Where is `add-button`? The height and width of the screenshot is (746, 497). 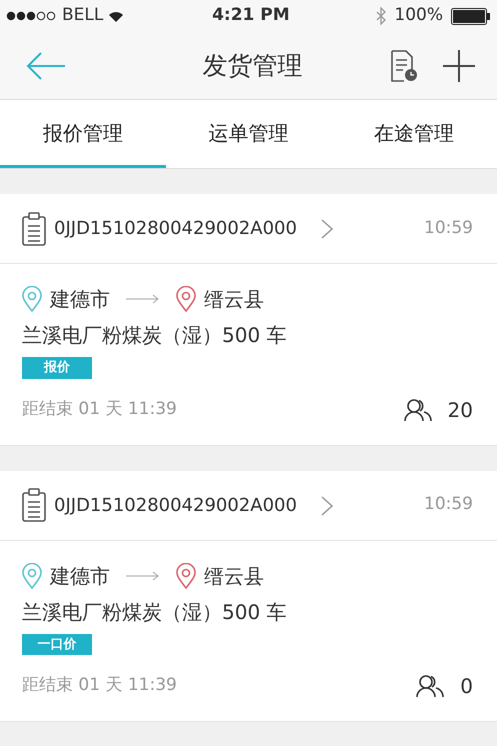 add-button is located at coordinates (459, 66).